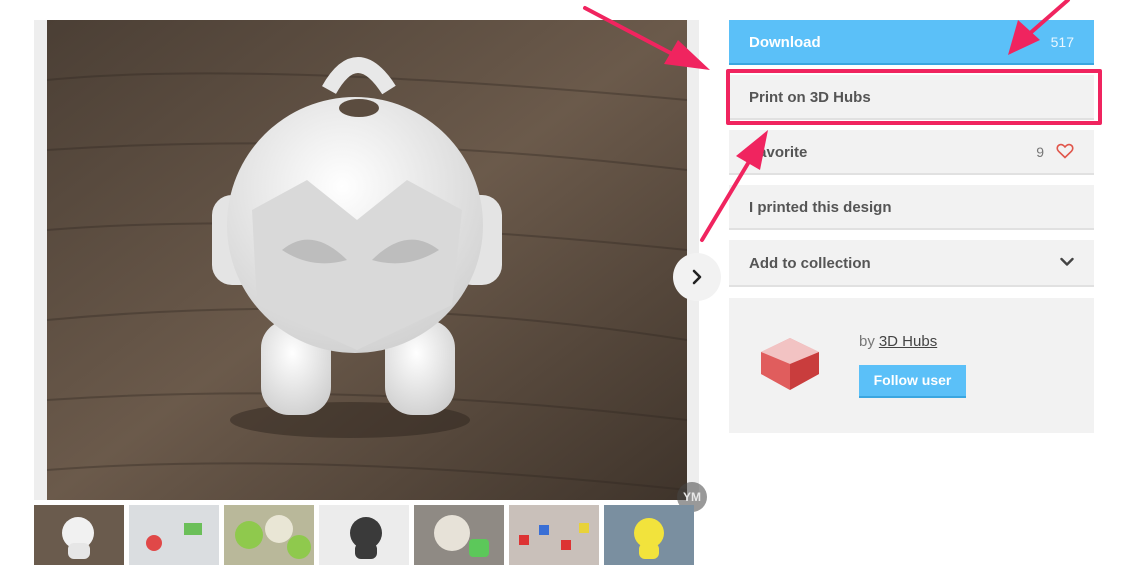 This screenshot has height=583, width=1125. Describe the element at coordinates (908, 341) in the screenshot. I see `author-name-link: 3D Hubs` at that location.